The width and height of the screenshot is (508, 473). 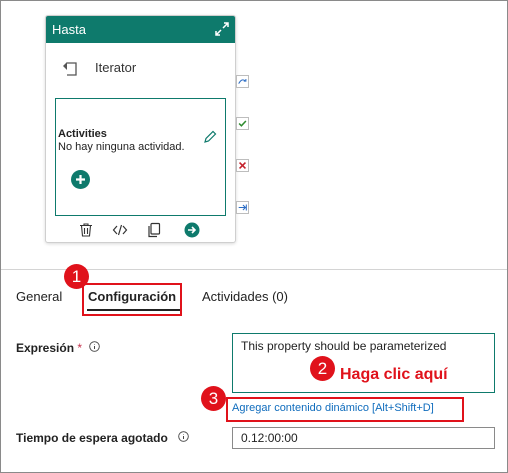 I want to click on add-dynamic-content-link: Agregar contenido dinámico [Alt+Shift+D], so click(x=333, y=408).